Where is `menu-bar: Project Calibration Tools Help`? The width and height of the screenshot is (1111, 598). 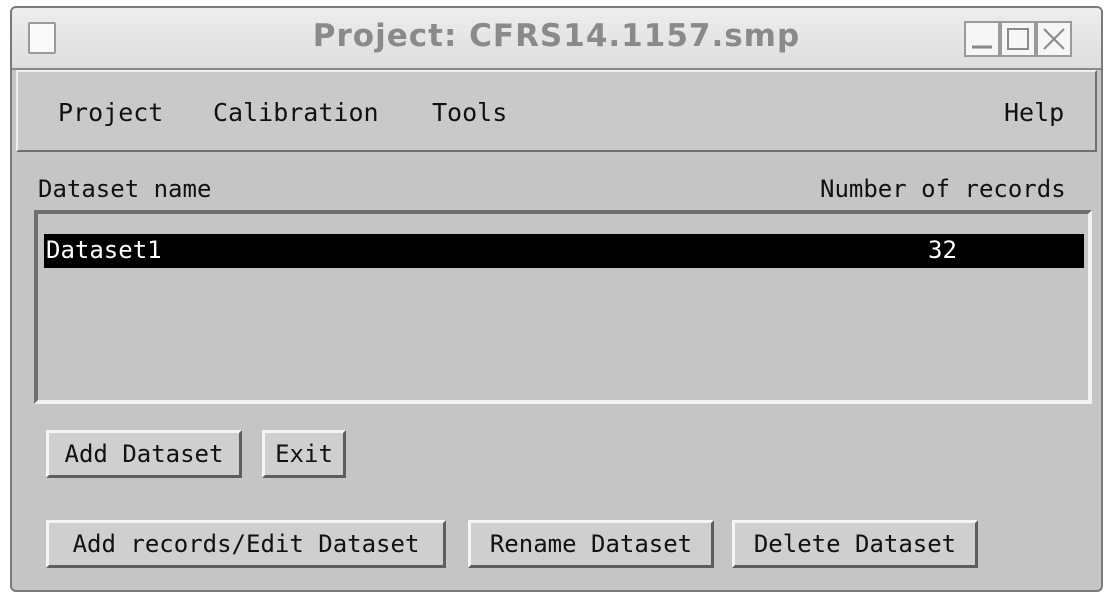
menu-bar: Project Calibration Tools Help is located at coordinates (556, 111).